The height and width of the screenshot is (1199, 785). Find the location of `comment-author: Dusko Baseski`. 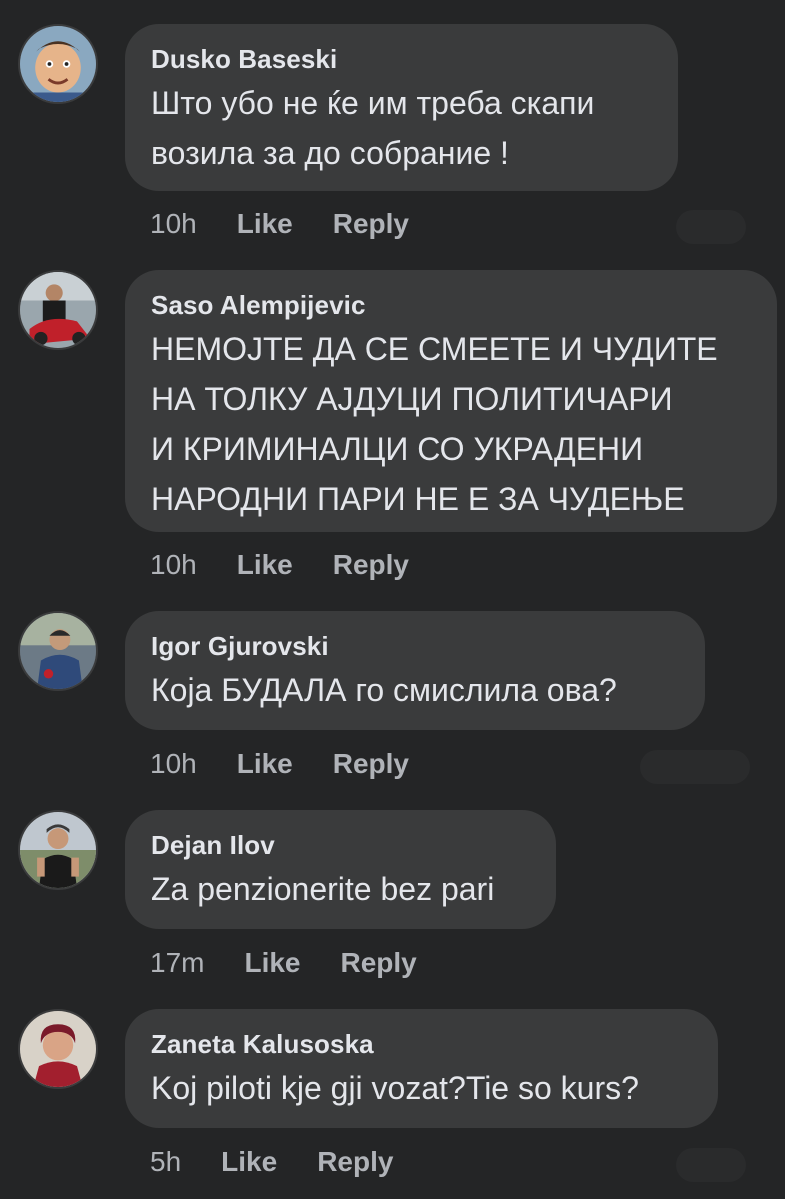

comment-author: Dusko Baseski is located at coordinates (400, 59).